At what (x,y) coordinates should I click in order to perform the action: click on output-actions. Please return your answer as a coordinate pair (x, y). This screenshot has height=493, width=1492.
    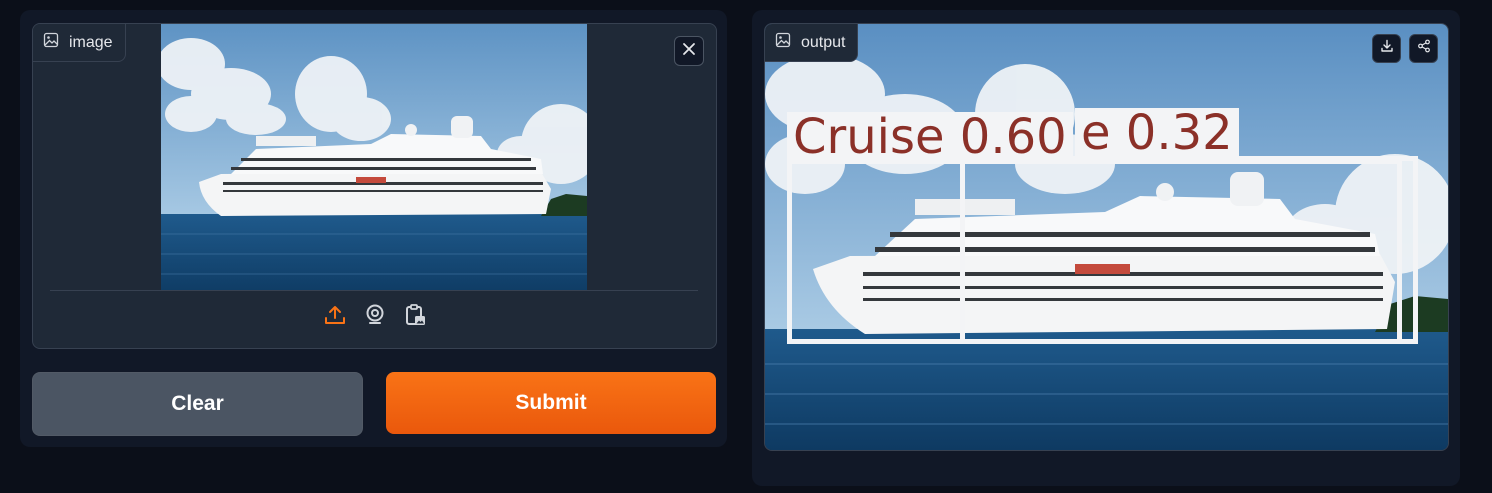
    Looking at the image, I should click on (1405, 48).